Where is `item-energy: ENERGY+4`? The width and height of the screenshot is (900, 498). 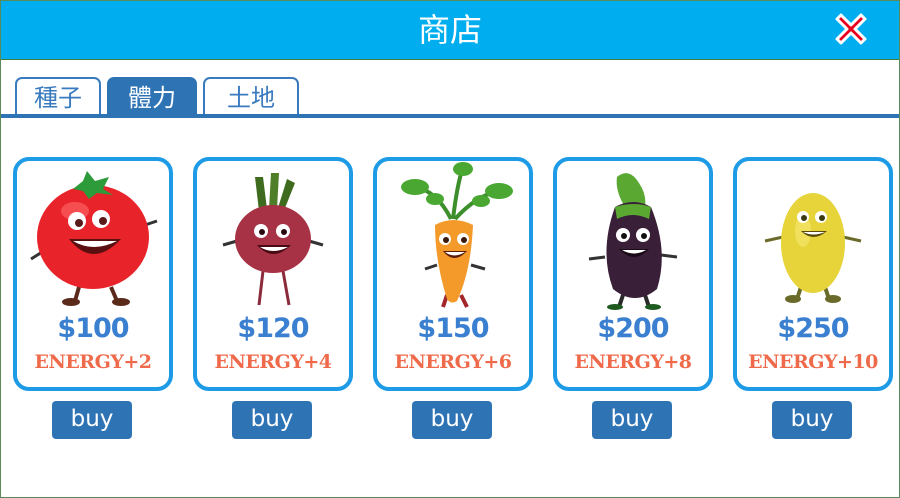 item-energy: ENERGY+4 is located at coordinates (273, 362).